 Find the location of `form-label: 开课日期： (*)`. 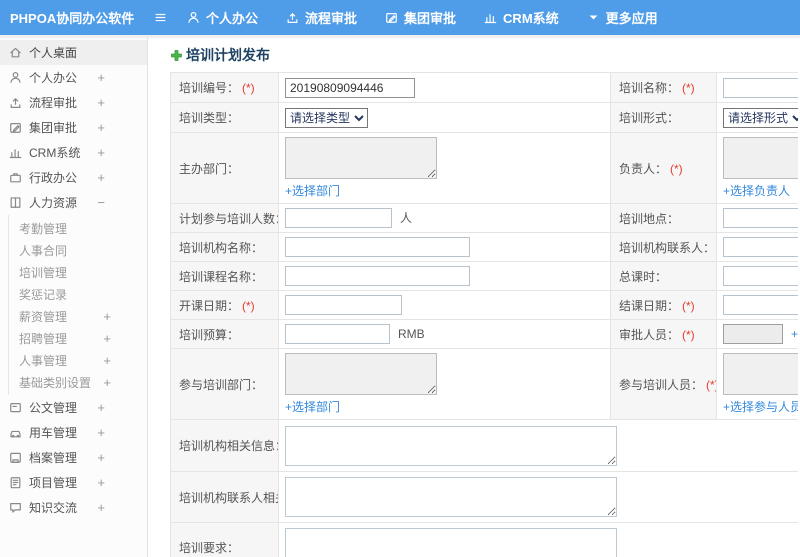

form-label: 开课日期： (*) is located at coordinates (224, 305).